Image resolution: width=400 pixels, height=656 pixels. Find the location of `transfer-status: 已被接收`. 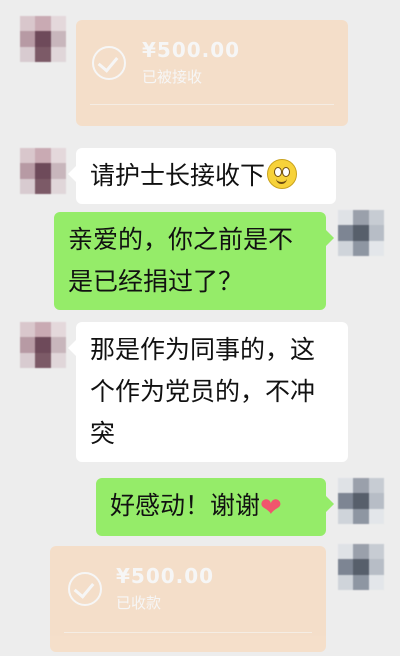

transfer-status: 已被接收 is located at coordinates (172, 77).